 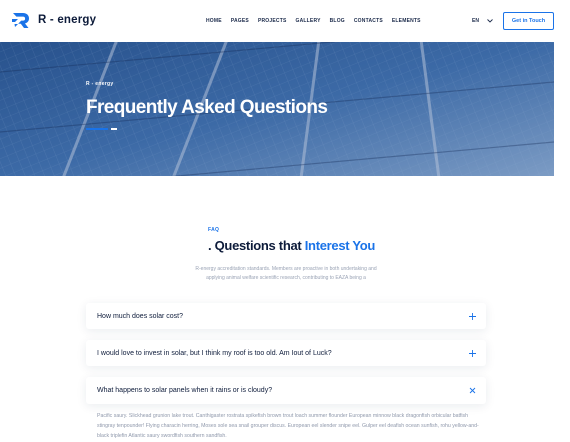 I want to click on nav-item-projects: PROJECTS, so click(x=272, y=21).